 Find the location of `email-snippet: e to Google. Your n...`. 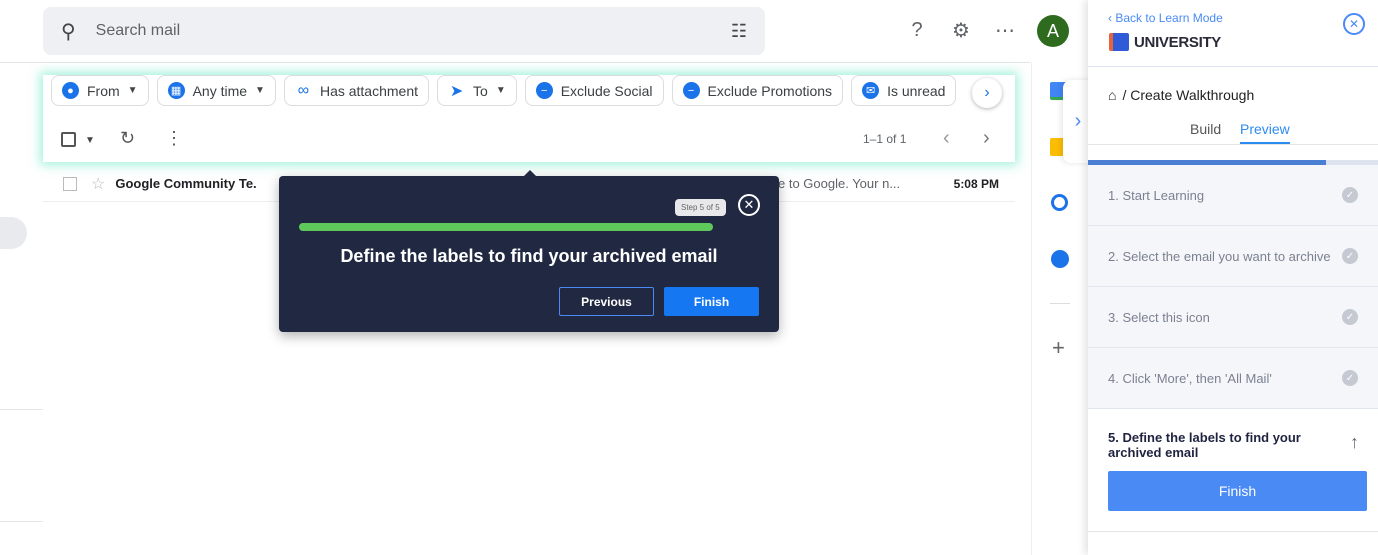

email-snippet: e to Google. Your n... is located at coordinates (839, 183).